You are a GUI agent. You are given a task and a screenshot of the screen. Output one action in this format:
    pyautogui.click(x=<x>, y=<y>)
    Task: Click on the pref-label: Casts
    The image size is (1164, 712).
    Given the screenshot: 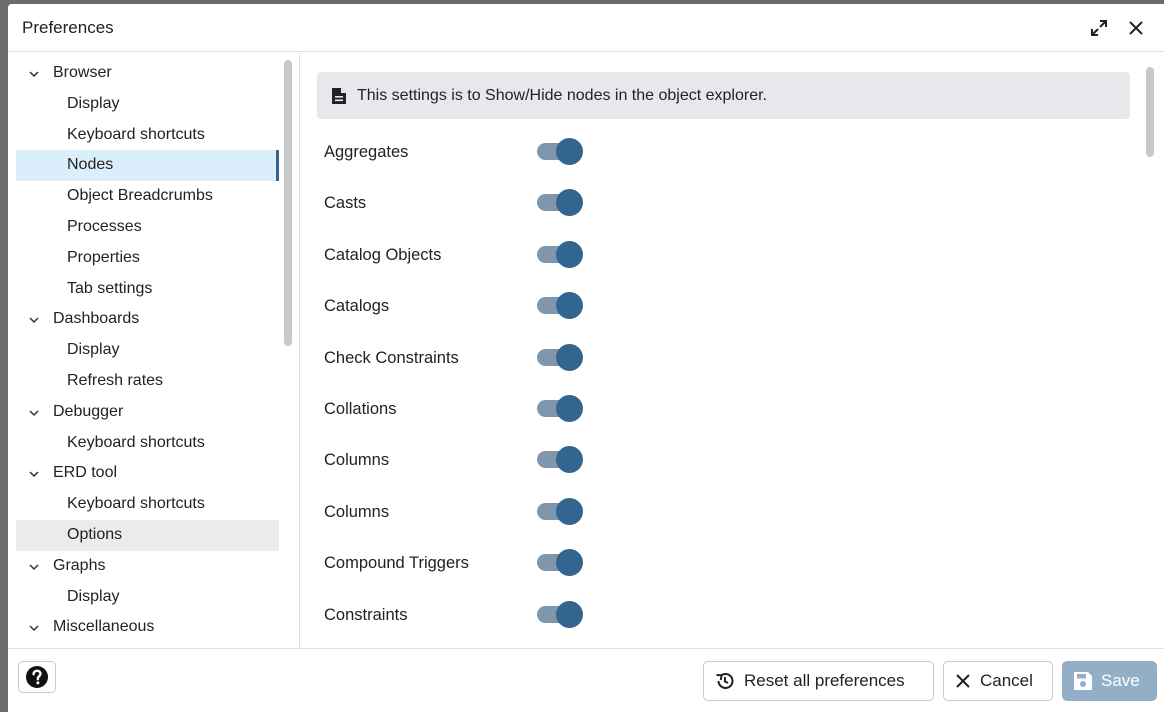 What is the action you would take?
    pyautogui.click(x=345, y=203)
    